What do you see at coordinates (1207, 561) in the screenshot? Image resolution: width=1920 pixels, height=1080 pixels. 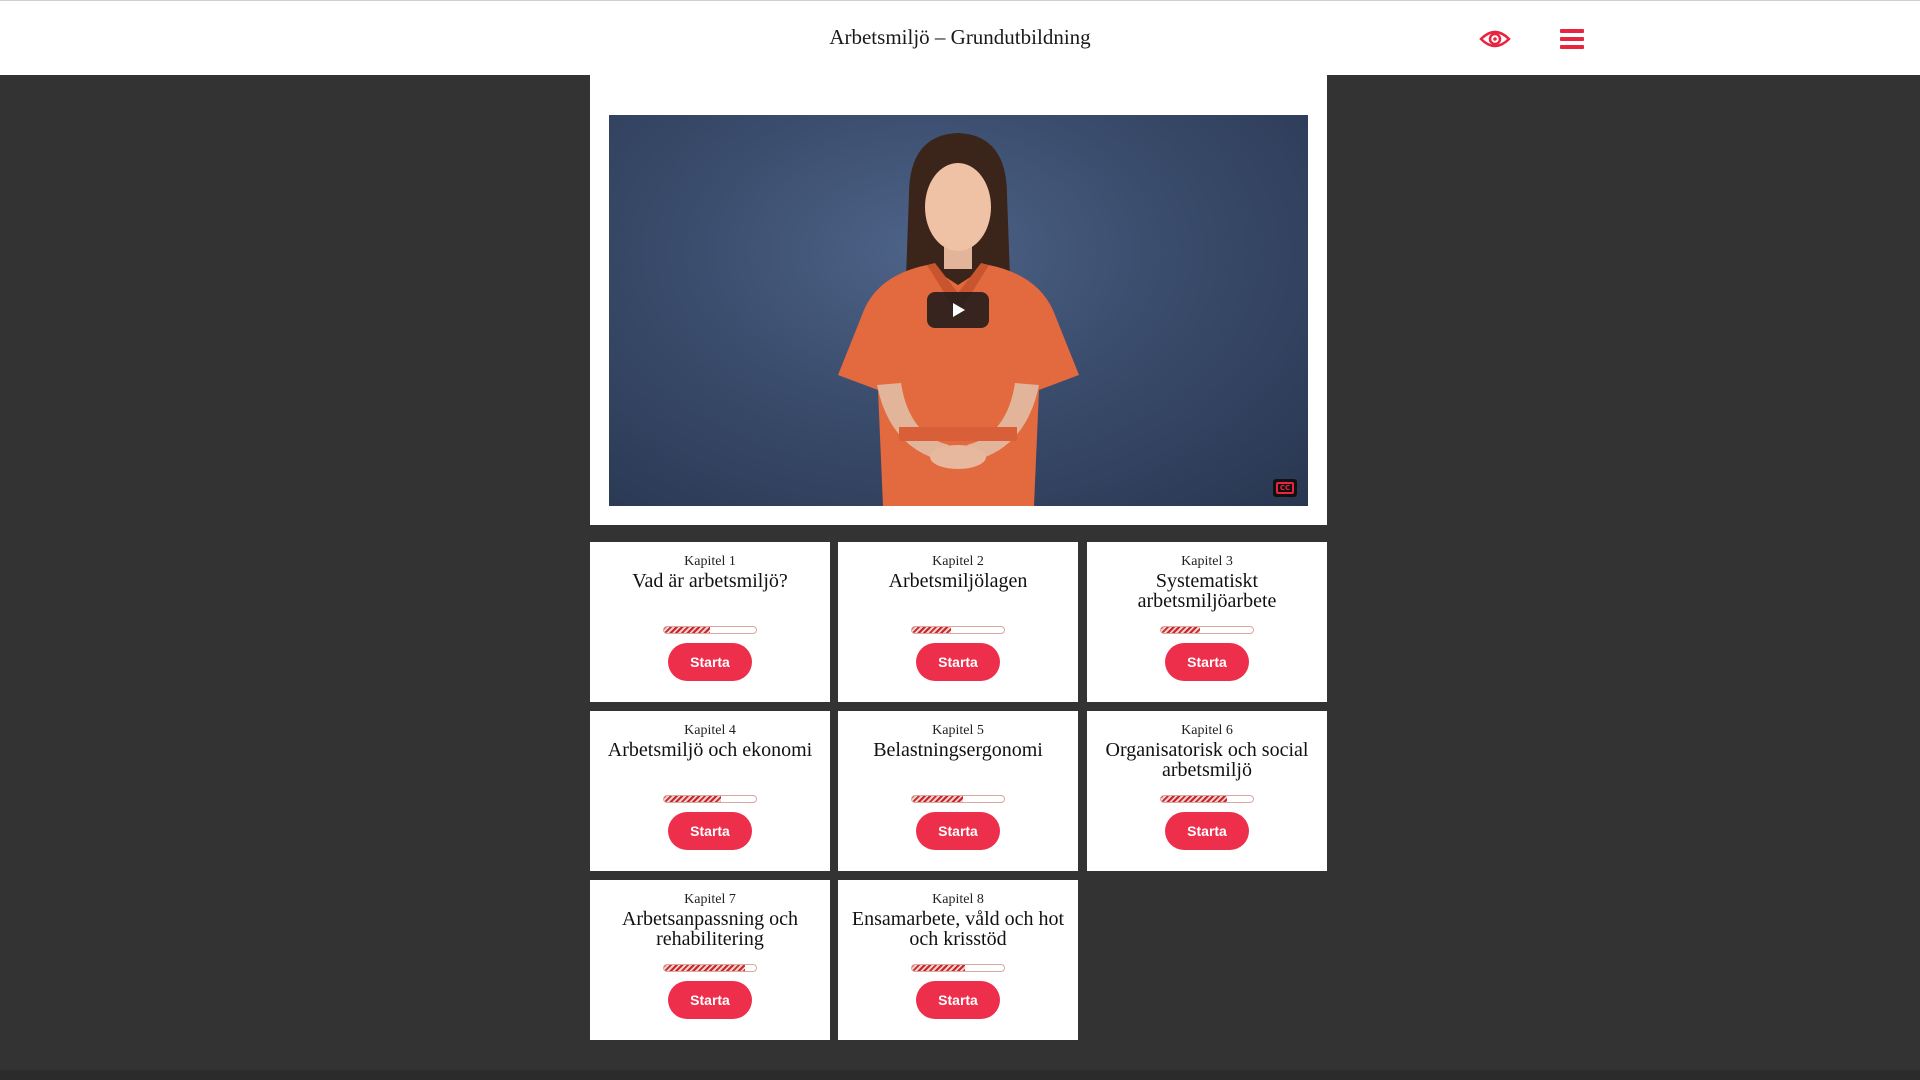 I see `chapter-label: Kapitel 3` at bounding box center [1207, 561].